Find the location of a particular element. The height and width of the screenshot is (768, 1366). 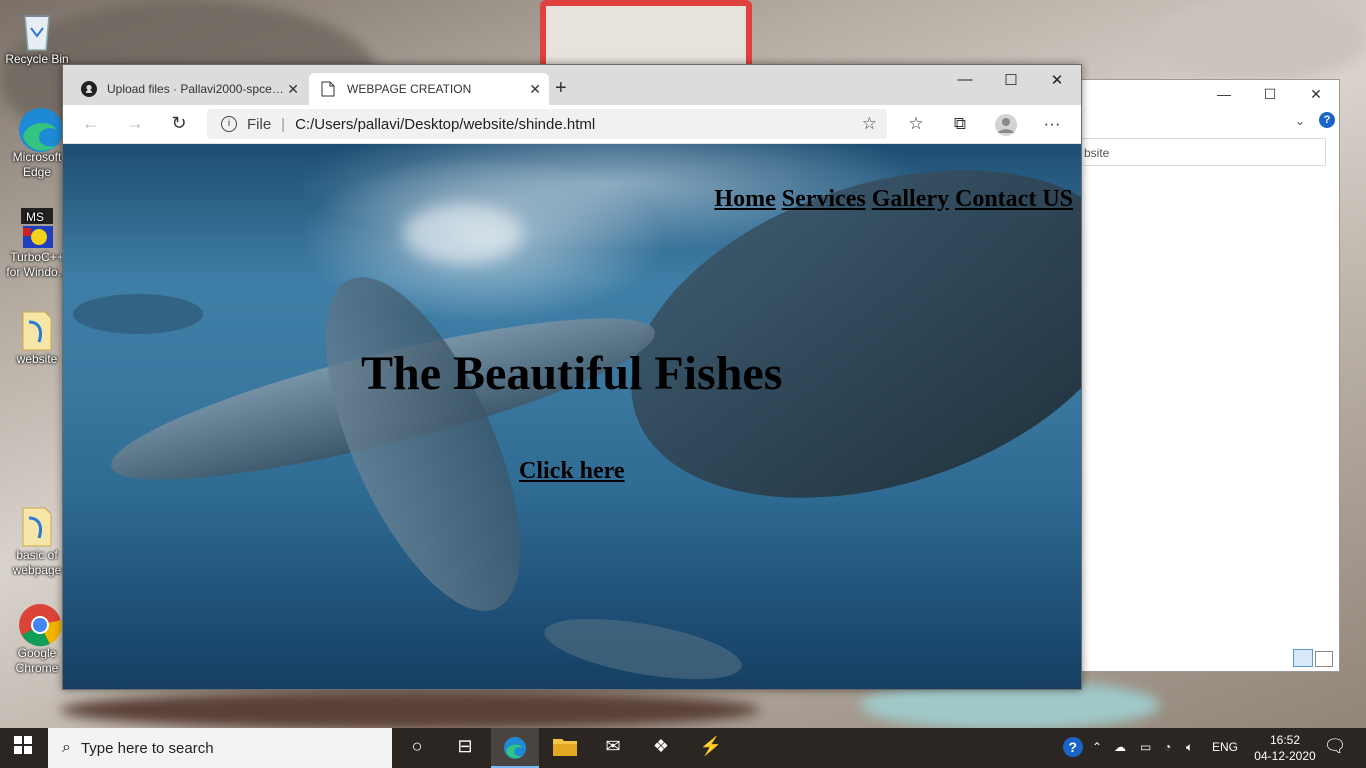

explorer-search-field: bsite is located at coordinates (1203, 152).